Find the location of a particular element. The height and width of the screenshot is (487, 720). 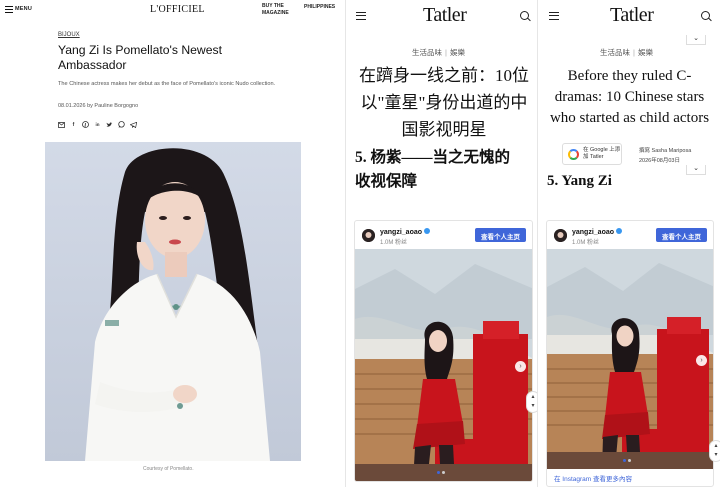

expand-chevron-icon: ⌄ is located at coordinates (696, 170).